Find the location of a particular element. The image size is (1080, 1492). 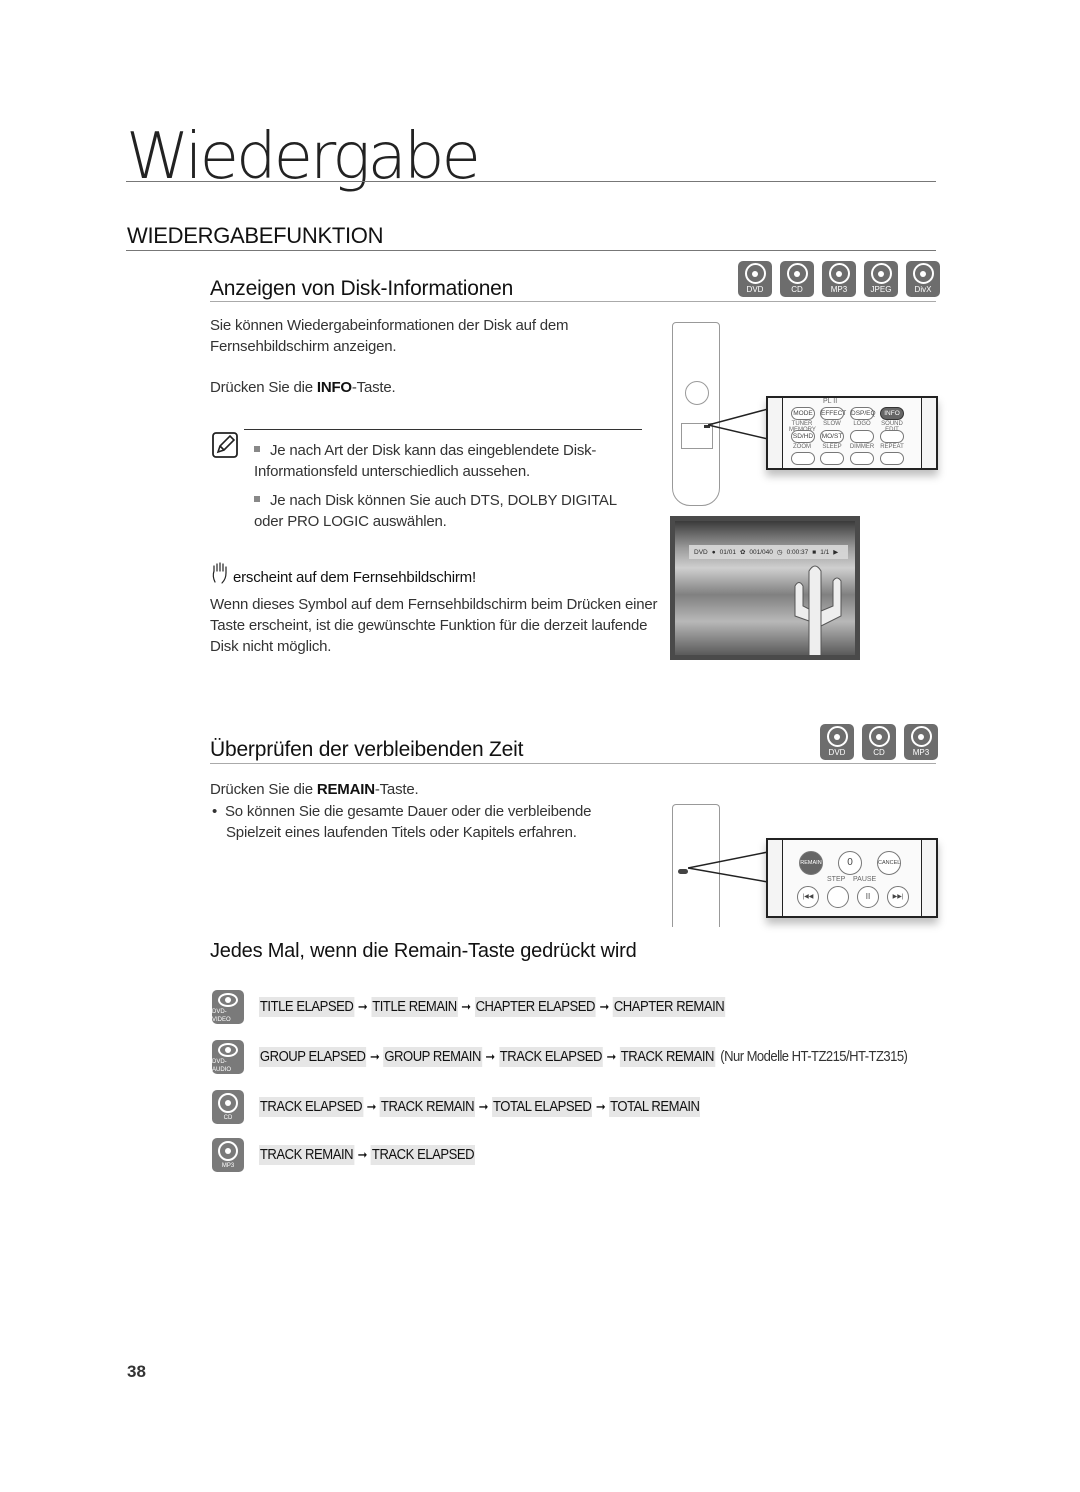

press-suffix: -Taste. is located at coordinates (396, 789).